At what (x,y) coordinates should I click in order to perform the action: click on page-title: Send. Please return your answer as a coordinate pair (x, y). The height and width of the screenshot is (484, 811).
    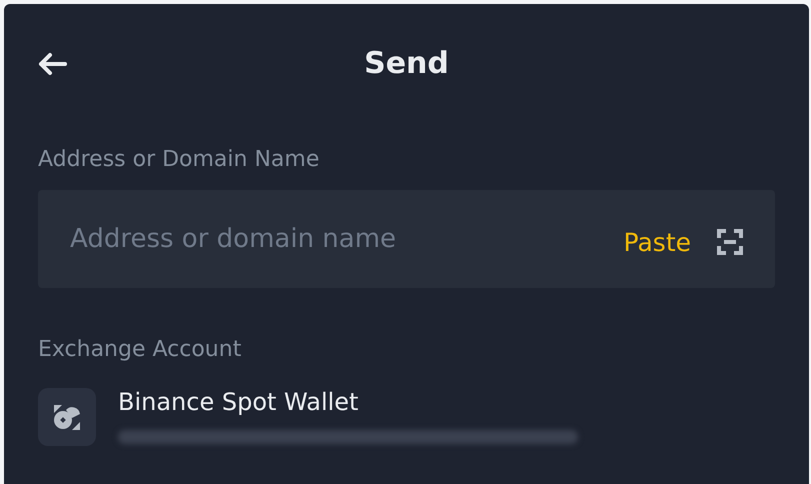
    Looking at the image, I should click on (406, 64).